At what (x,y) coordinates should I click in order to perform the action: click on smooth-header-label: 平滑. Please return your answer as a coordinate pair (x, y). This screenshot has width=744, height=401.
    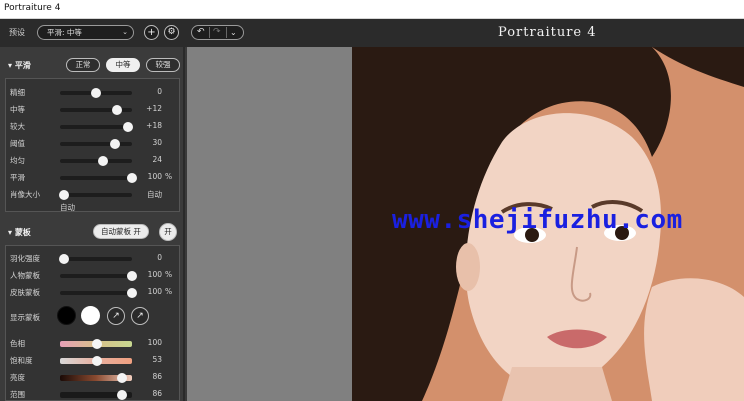
    Looking at the image, I should click on (22, 65).